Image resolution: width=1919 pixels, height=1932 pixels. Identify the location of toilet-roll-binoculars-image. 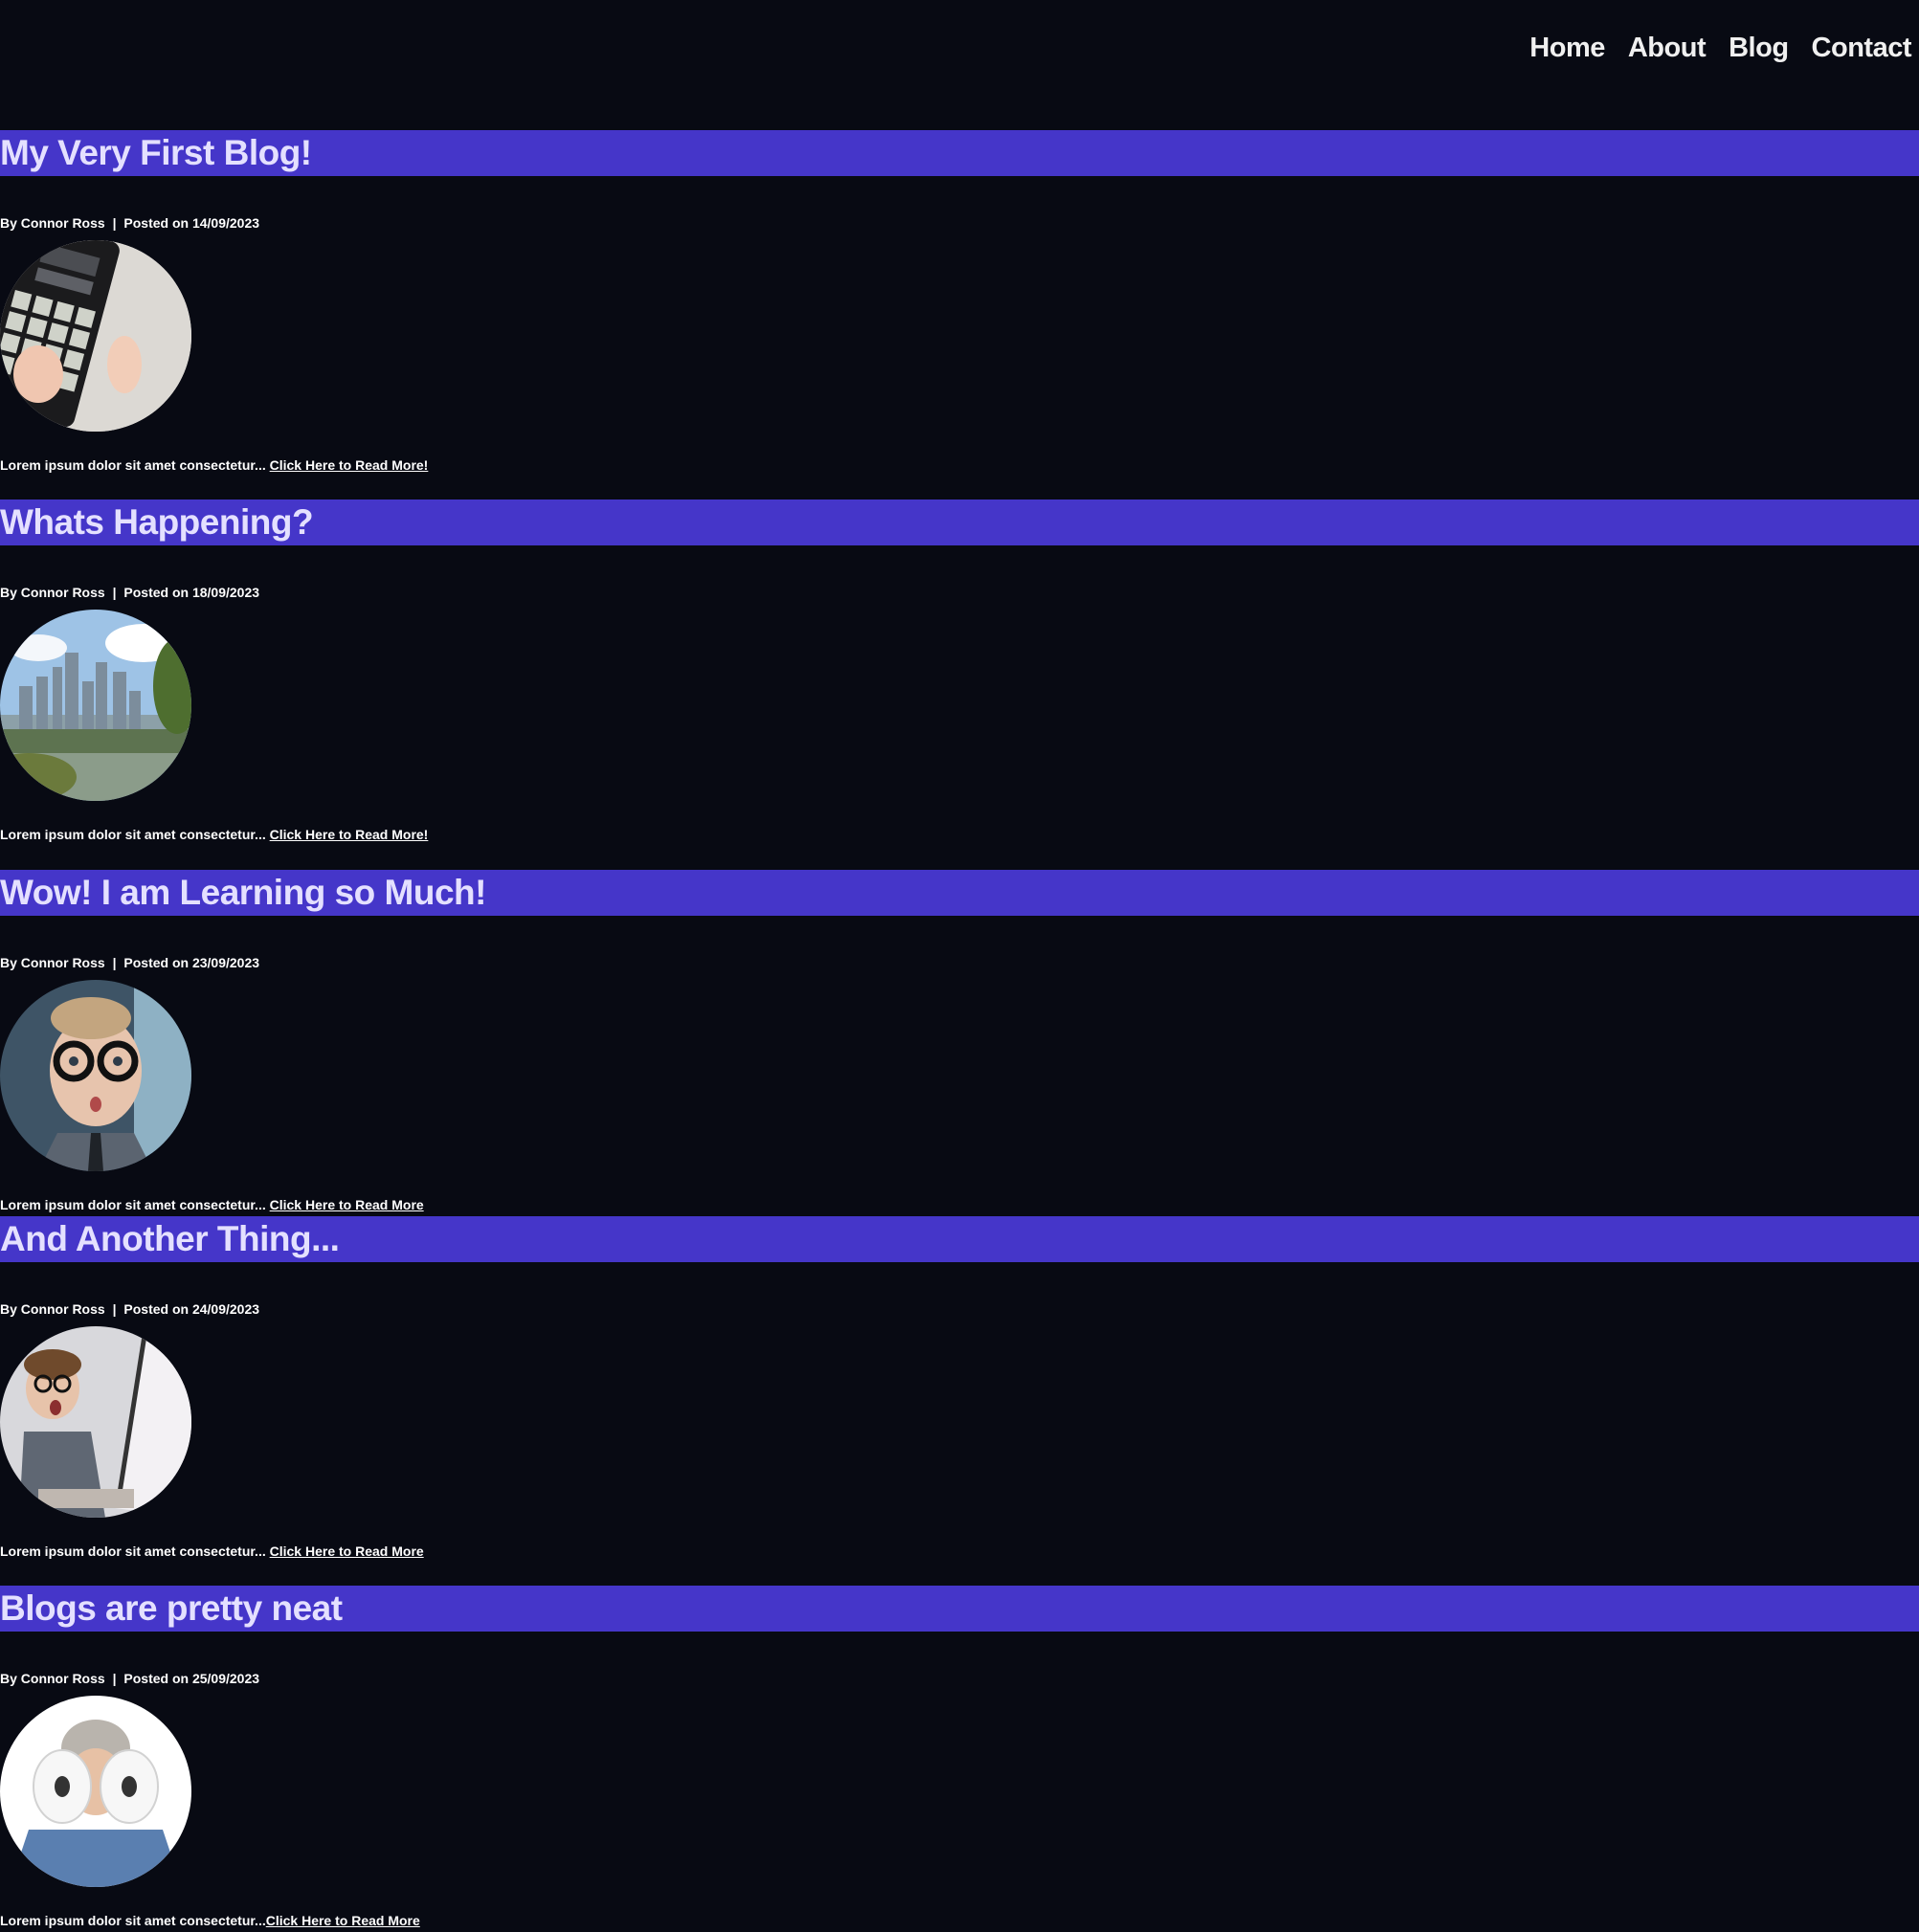
(96, 1791).